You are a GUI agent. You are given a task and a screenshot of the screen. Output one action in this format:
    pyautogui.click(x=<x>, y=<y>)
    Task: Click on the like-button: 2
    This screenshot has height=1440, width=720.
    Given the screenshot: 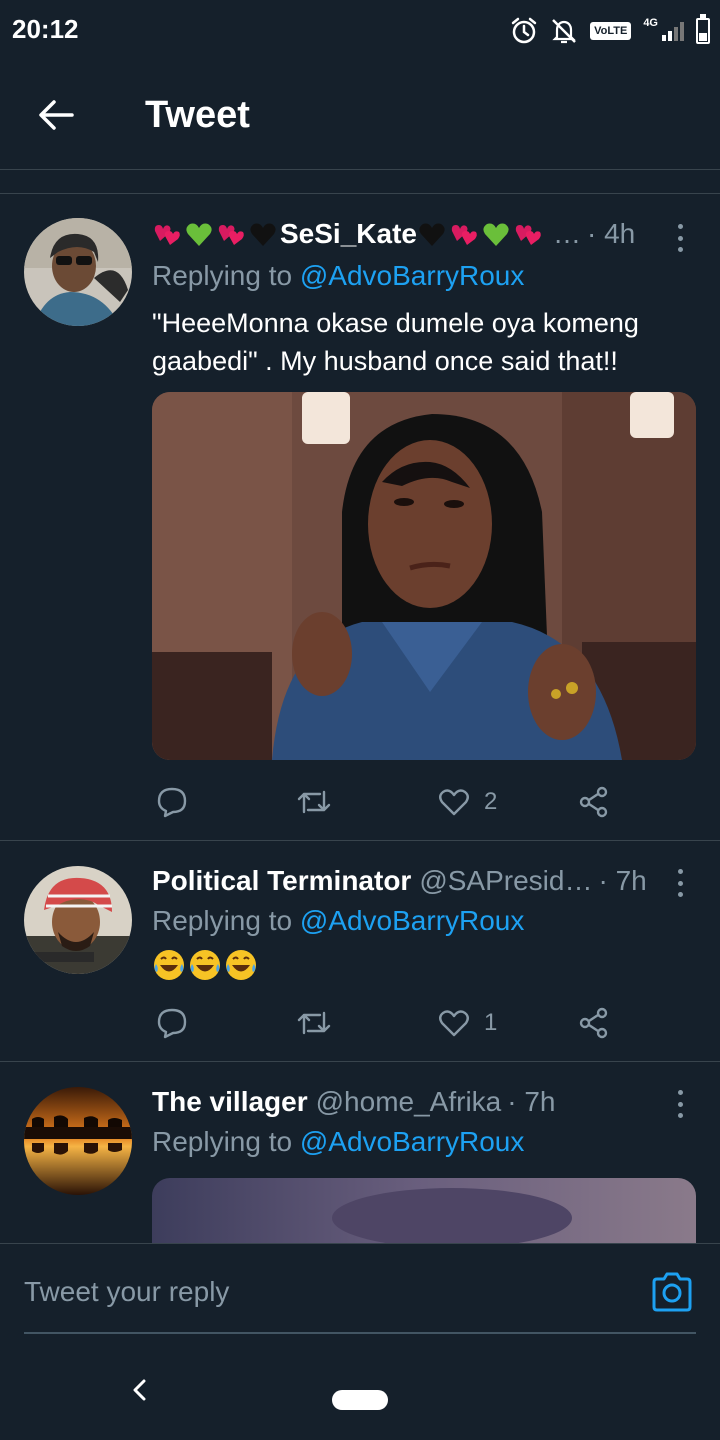 What is the action you would take?
    pyautogui.click(x=467, y=802)
    